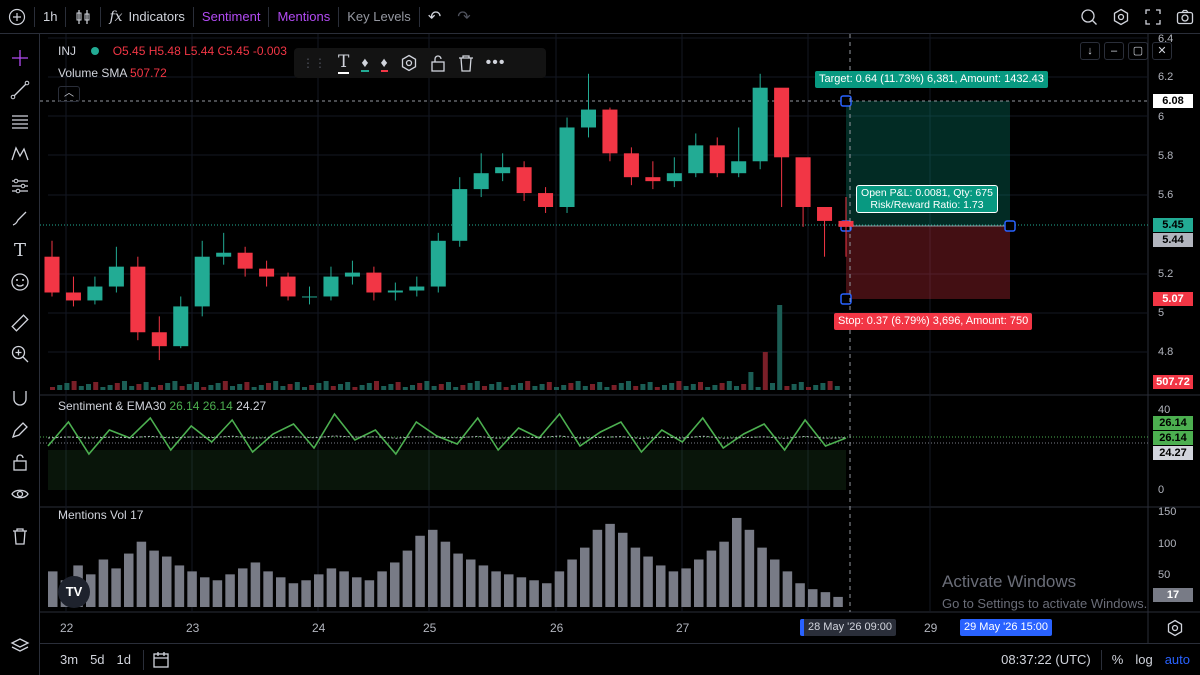  Describe the element at coordinates (67, 51) in the screenshot. I see `symbol-name: INJ` at that location.